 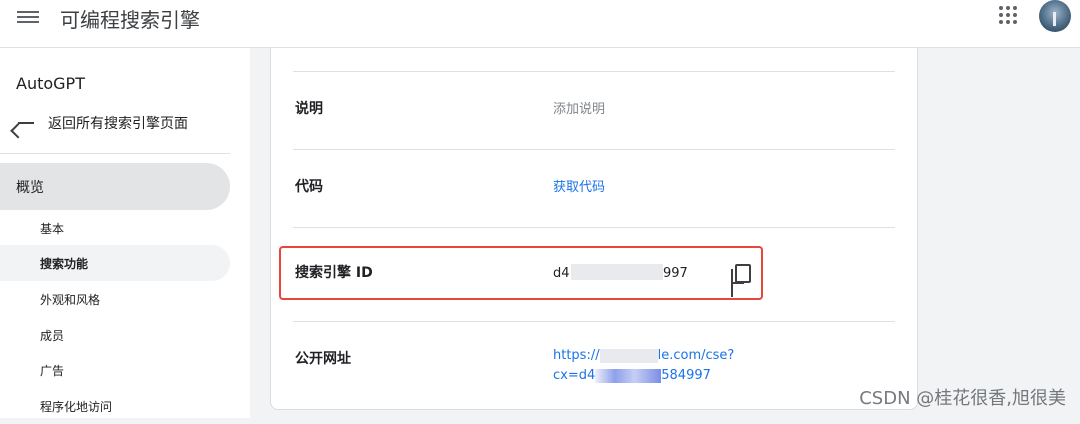 What do you see at coordinates (334, 272) in the screenshot?
I see `search-engine-id-label: 搜索引擎 ID` at bounding box center [334, 272].